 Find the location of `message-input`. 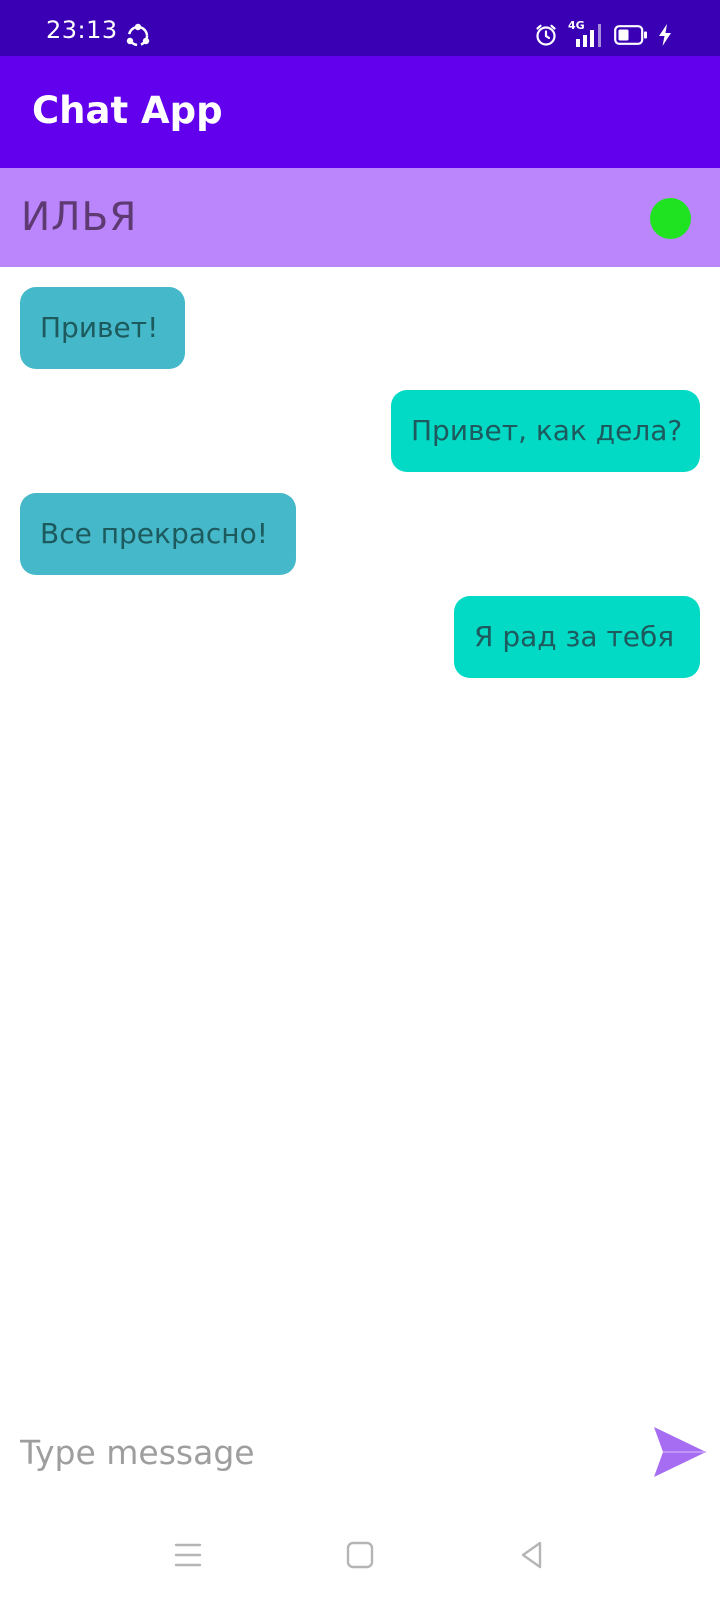

message-input is located at coordinates (320, 1452).